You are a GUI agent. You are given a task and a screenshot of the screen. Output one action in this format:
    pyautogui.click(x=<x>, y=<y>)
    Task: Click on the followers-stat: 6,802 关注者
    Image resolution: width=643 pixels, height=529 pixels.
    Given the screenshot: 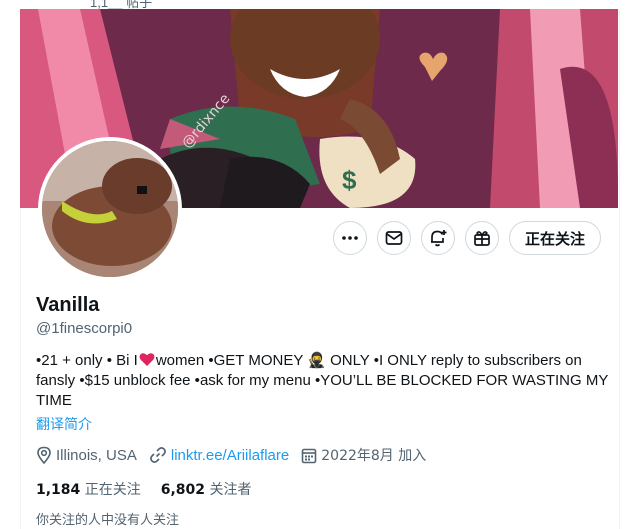 What is the action you would take?
    pyautogui.click(x=206, y=489)
    